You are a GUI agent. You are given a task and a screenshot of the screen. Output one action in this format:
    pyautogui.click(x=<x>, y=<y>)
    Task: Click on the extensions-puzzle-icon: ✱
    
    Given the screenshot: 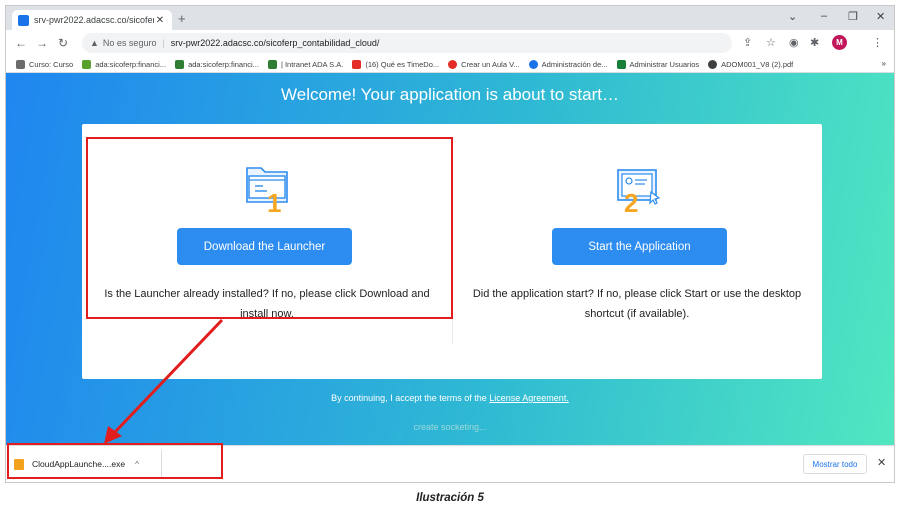 What is the action you would take?
    pyautogui.click(x=814, y=42)
    